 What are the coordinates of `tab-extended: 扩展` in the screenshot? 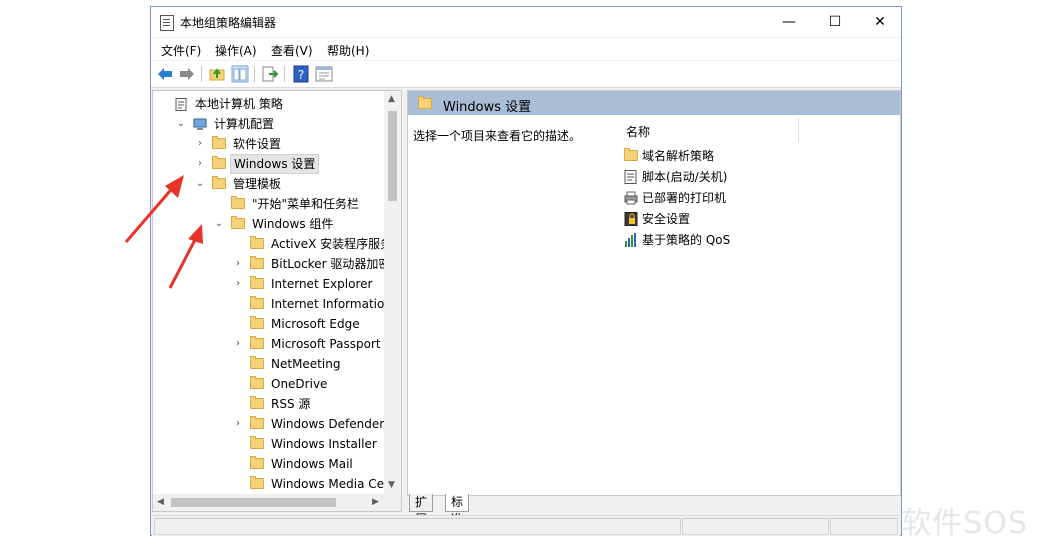 It's located at (421, 510).